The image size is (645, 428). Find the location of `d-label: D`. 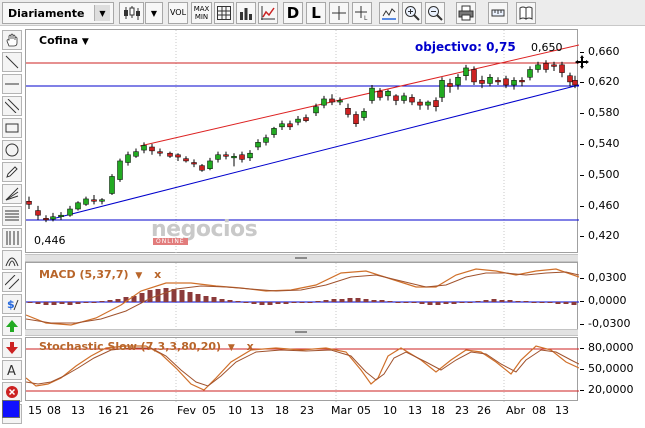

d-label: D is located at coordinates (293, 13).